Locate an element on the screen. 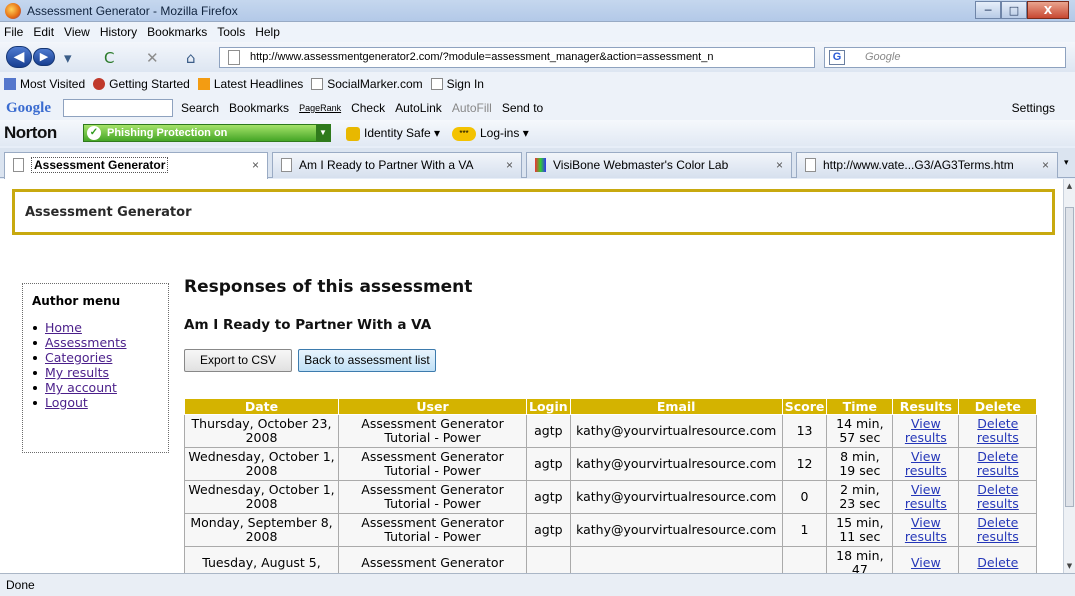 Image resolution: width=1075 pixels, height=596 pixels. forward-button: ▶ is located at coordinates (44, 57).